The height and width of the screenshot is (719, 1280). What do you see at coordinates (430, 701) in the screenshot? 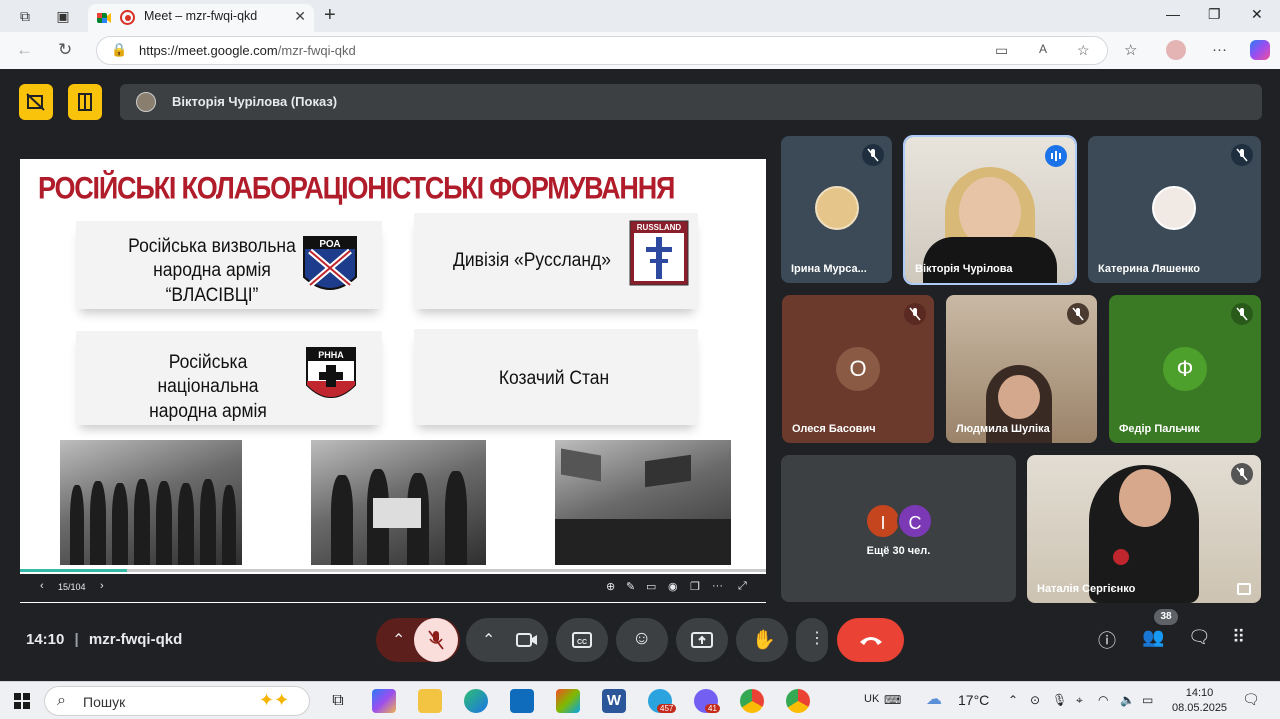
I see `file-explorer-icon` at bounding box center [430, 701].